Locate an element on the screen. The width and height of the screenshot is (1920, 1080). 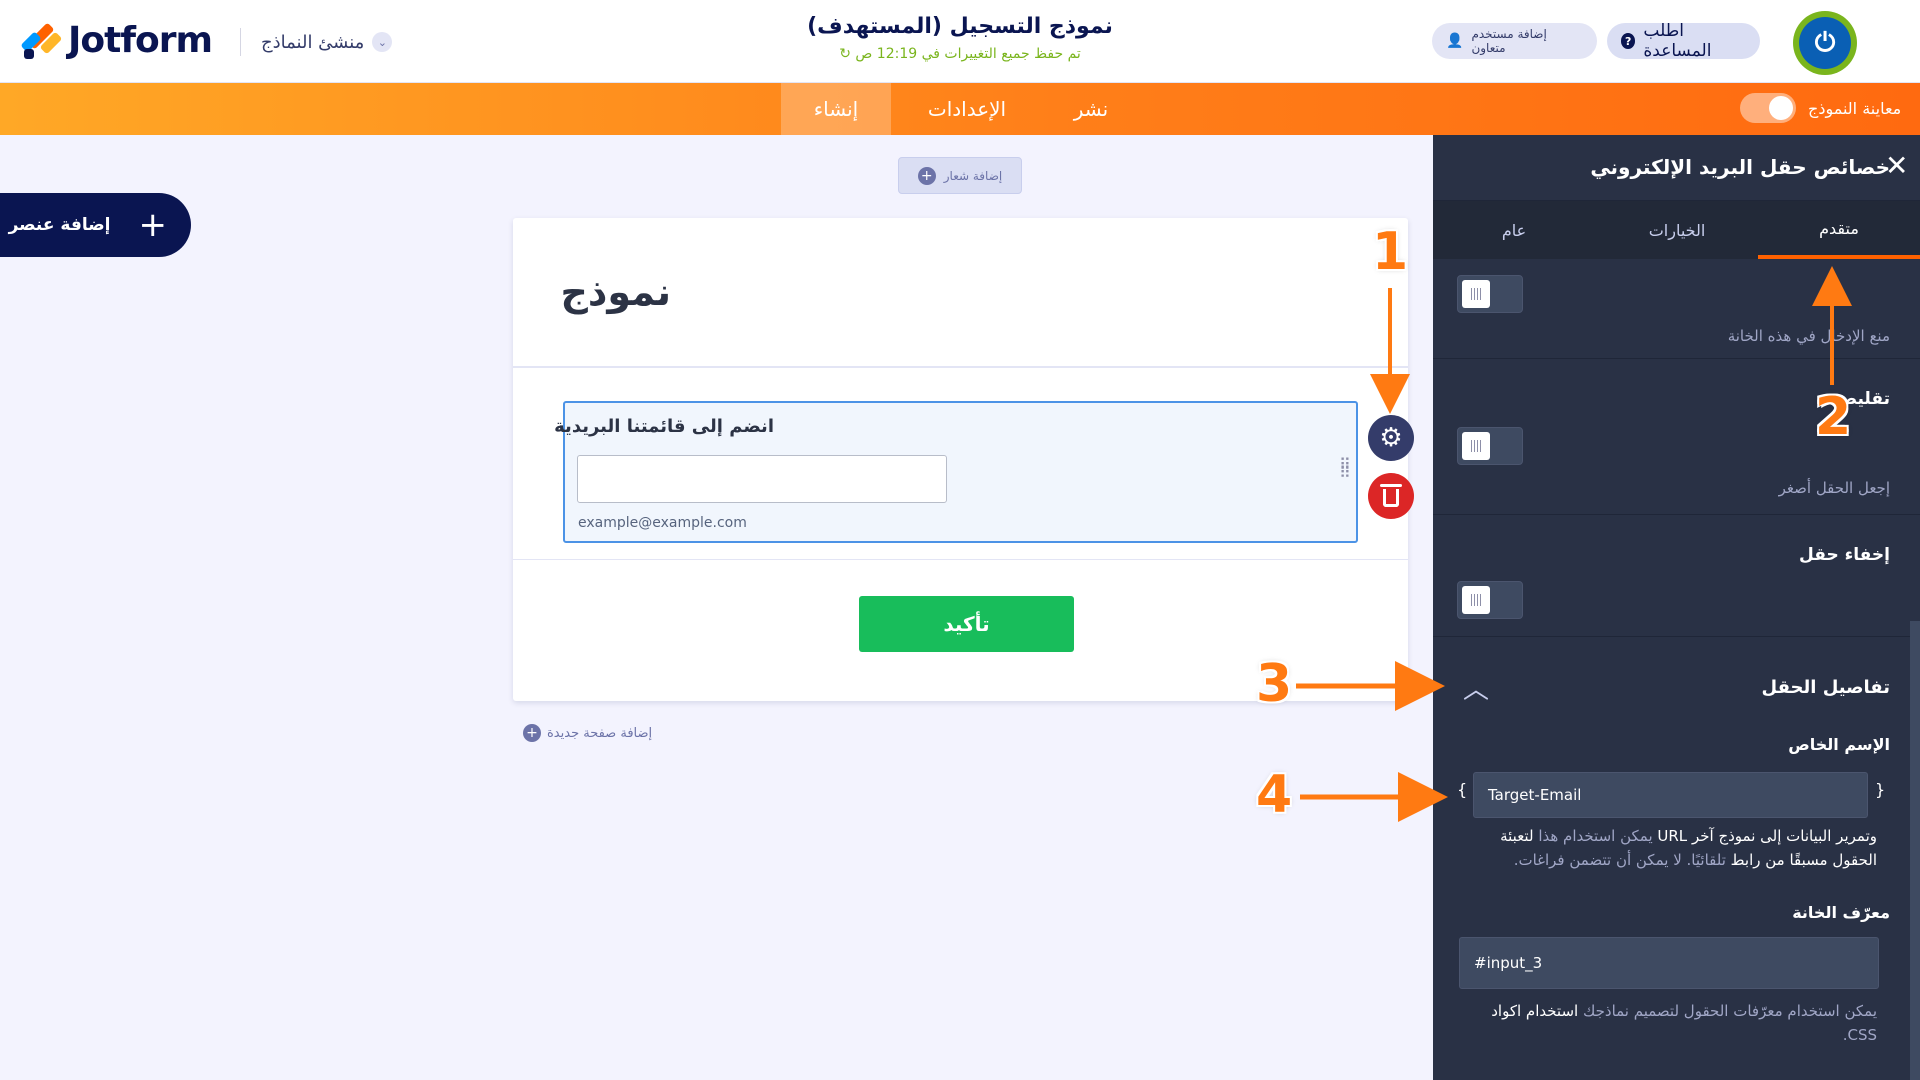
tab-publish: نشر is located at coordinates (1091, 109).